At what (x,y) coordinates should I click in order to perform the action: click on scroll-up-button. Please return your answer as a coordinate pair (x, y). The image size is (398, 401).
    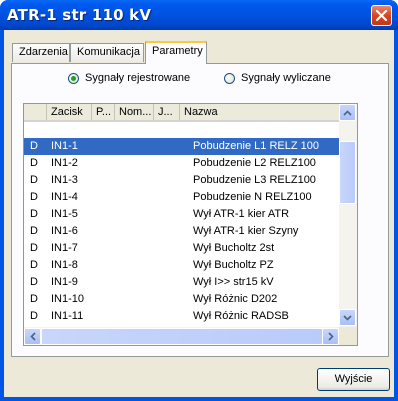
    Looking at the image, I should click on (347, 112).